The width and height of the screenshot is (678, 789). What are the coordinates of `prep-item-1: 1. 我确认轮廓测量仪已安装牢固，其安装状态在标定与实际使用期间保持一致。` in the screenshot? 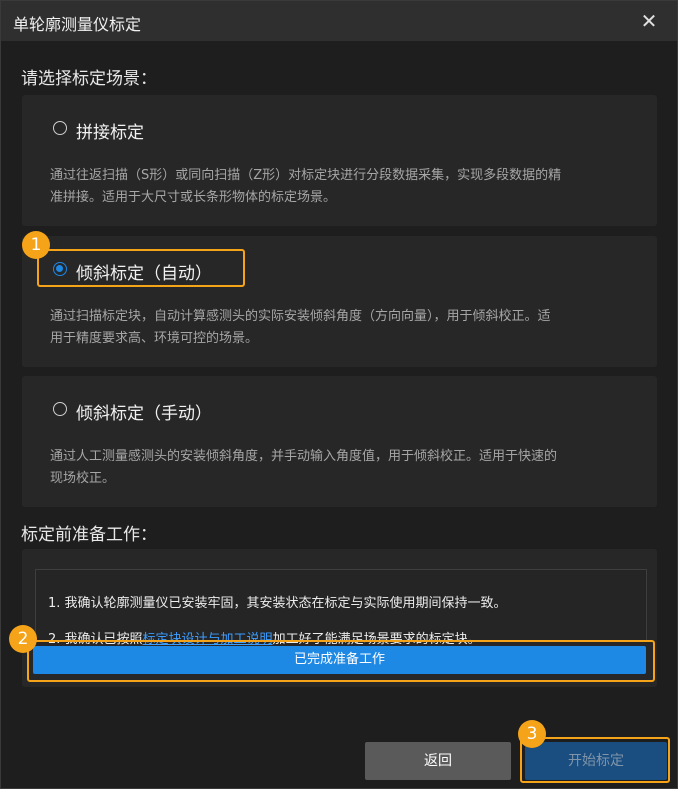 It's located at (277, 603).